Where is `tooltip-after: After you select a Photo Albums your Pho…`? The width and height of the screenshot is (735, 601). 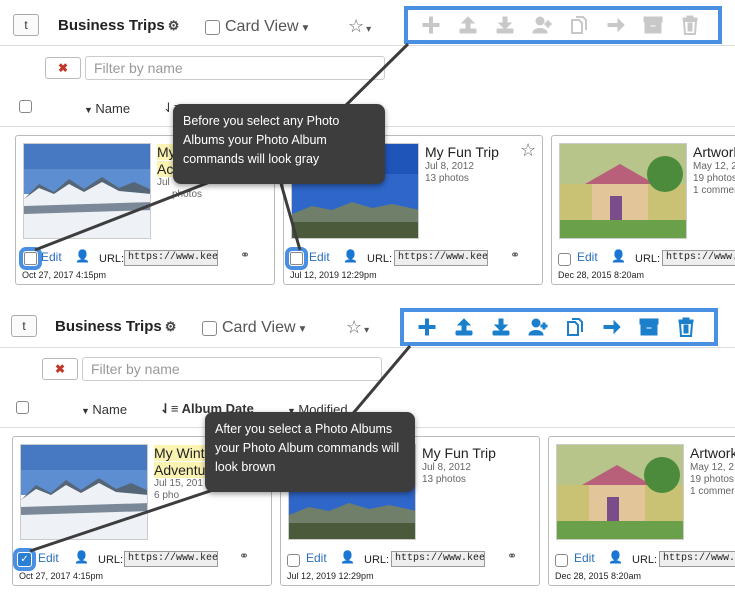
tooltip-after: After you select a Photo Albums your Pho… is located at coordinates (310, 452).